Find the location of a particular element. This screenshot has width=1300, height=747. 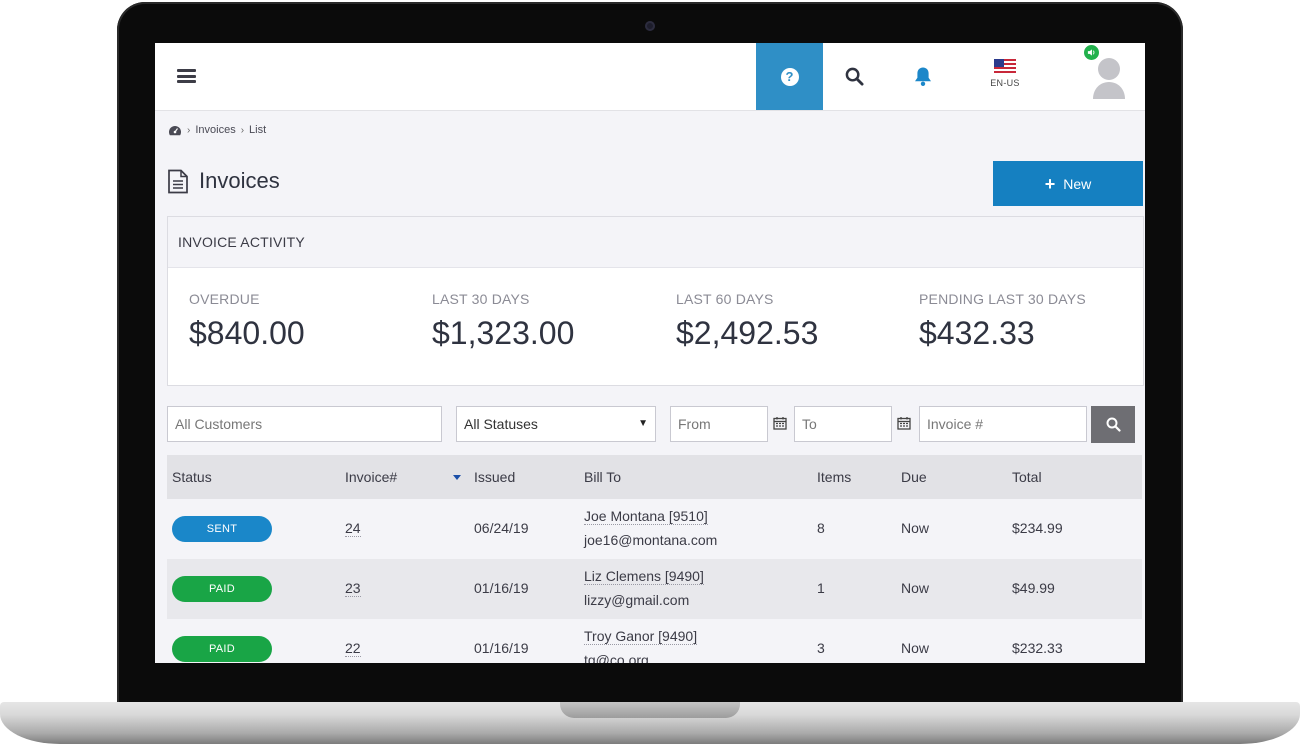

stat-label: PENDING LAST 30 DAYS is located at coordinates (1002, 299).